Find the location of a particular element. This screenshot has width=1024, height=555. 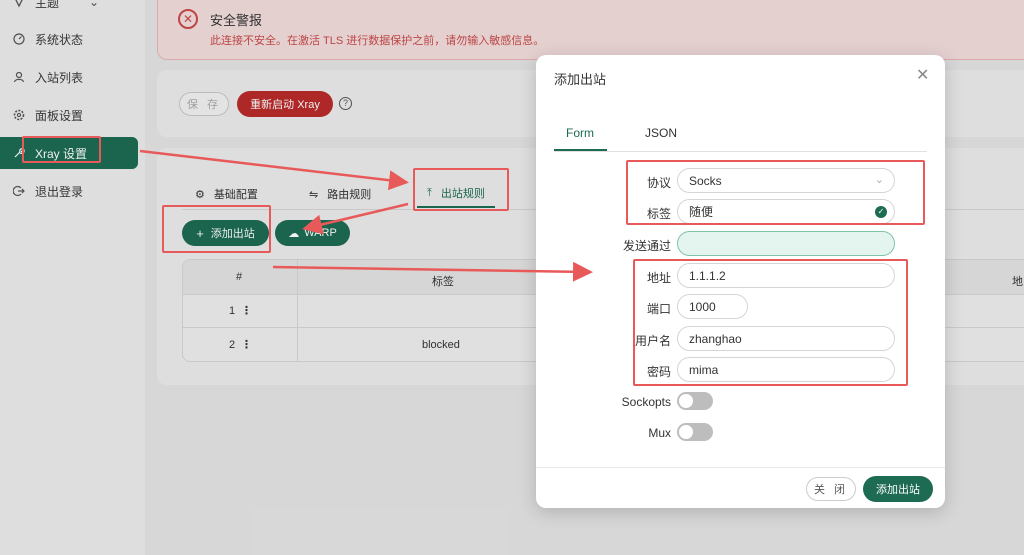

modal-title: 添加出站 is located at coordinates (580, 79).